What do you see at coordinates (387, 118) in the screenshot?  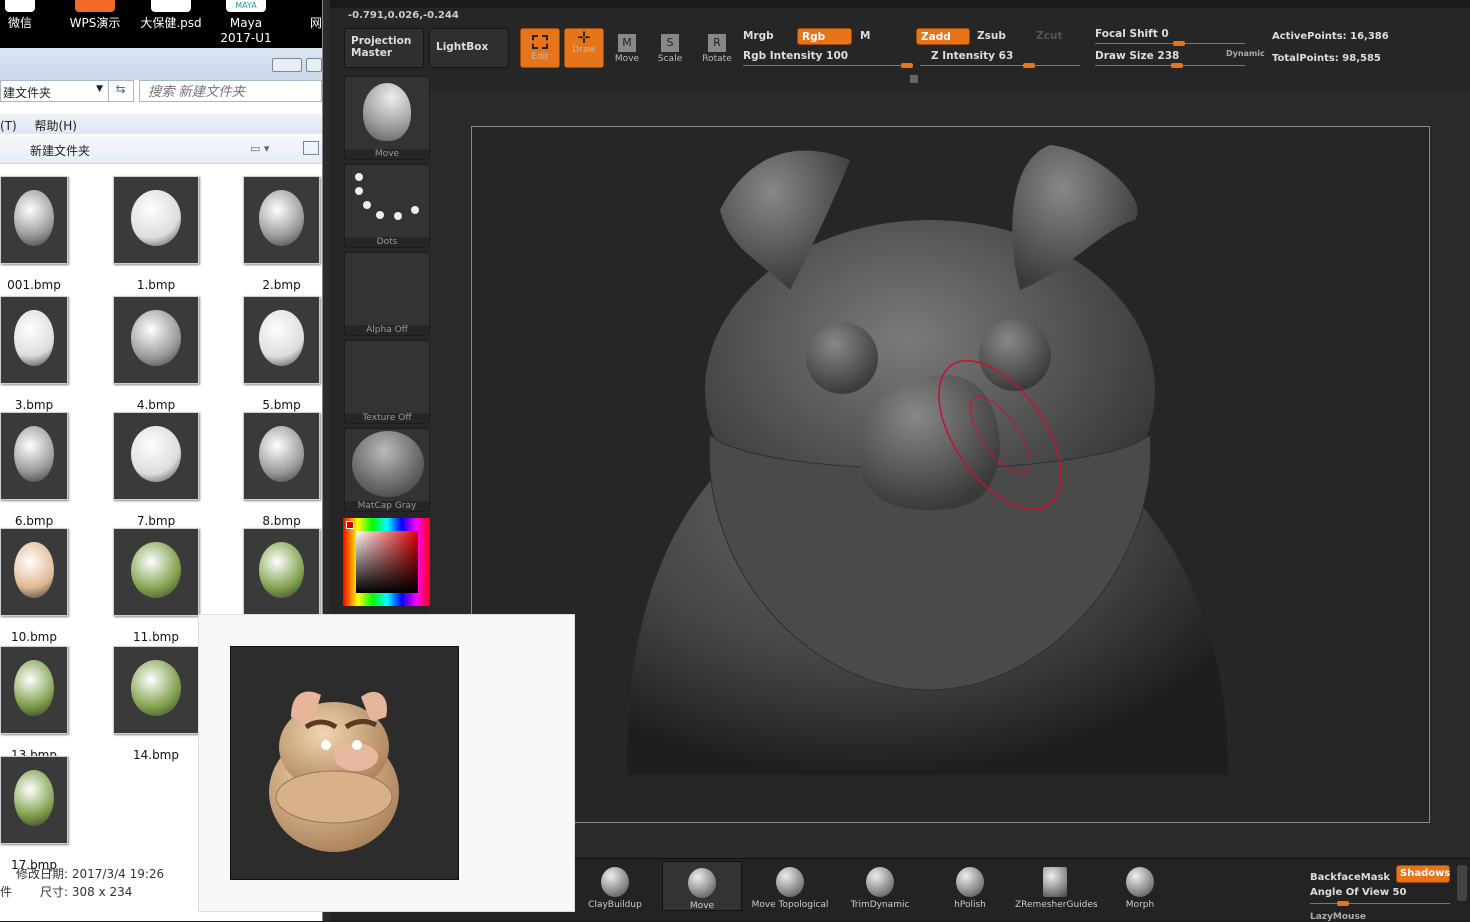 I see `brush-thumbnail: Move` at bounding box center [387, 118].